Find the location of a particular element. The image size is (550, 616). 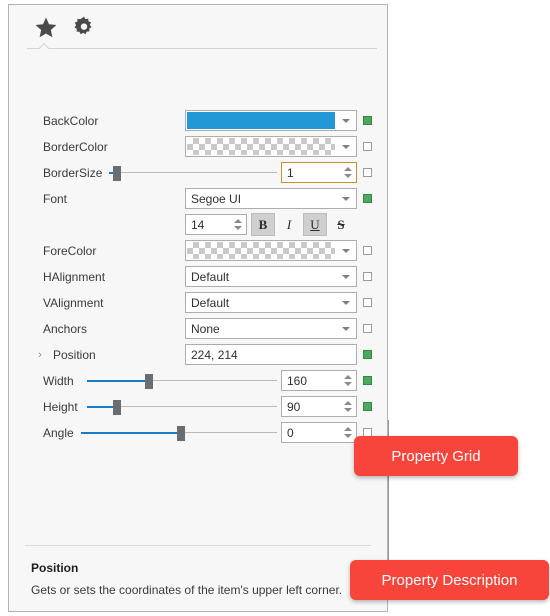

angle-slider is located at coordinates (179, 433).